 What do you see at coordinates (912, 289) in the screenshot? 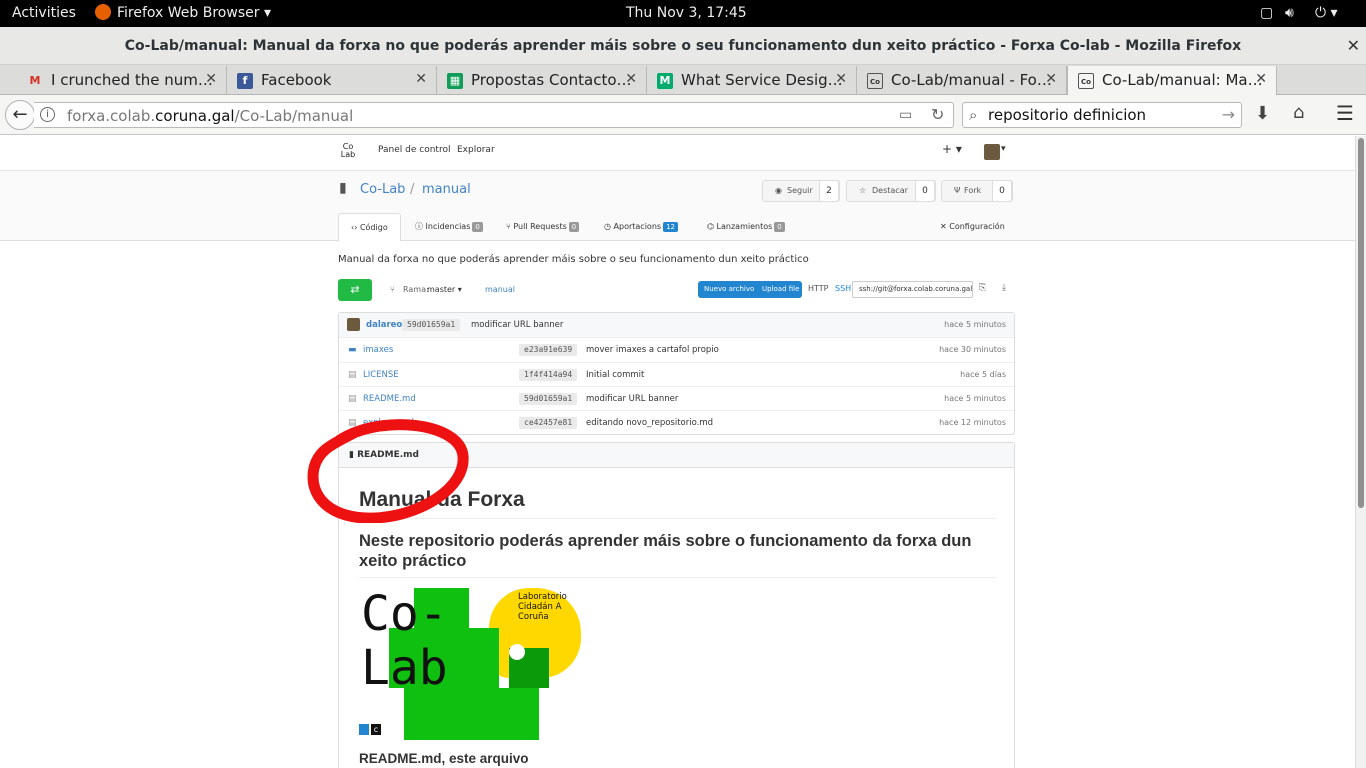
I see `clone-url-input: ssh://git@forxa.colab.coruna.gal` at bounding box center [912, 289].